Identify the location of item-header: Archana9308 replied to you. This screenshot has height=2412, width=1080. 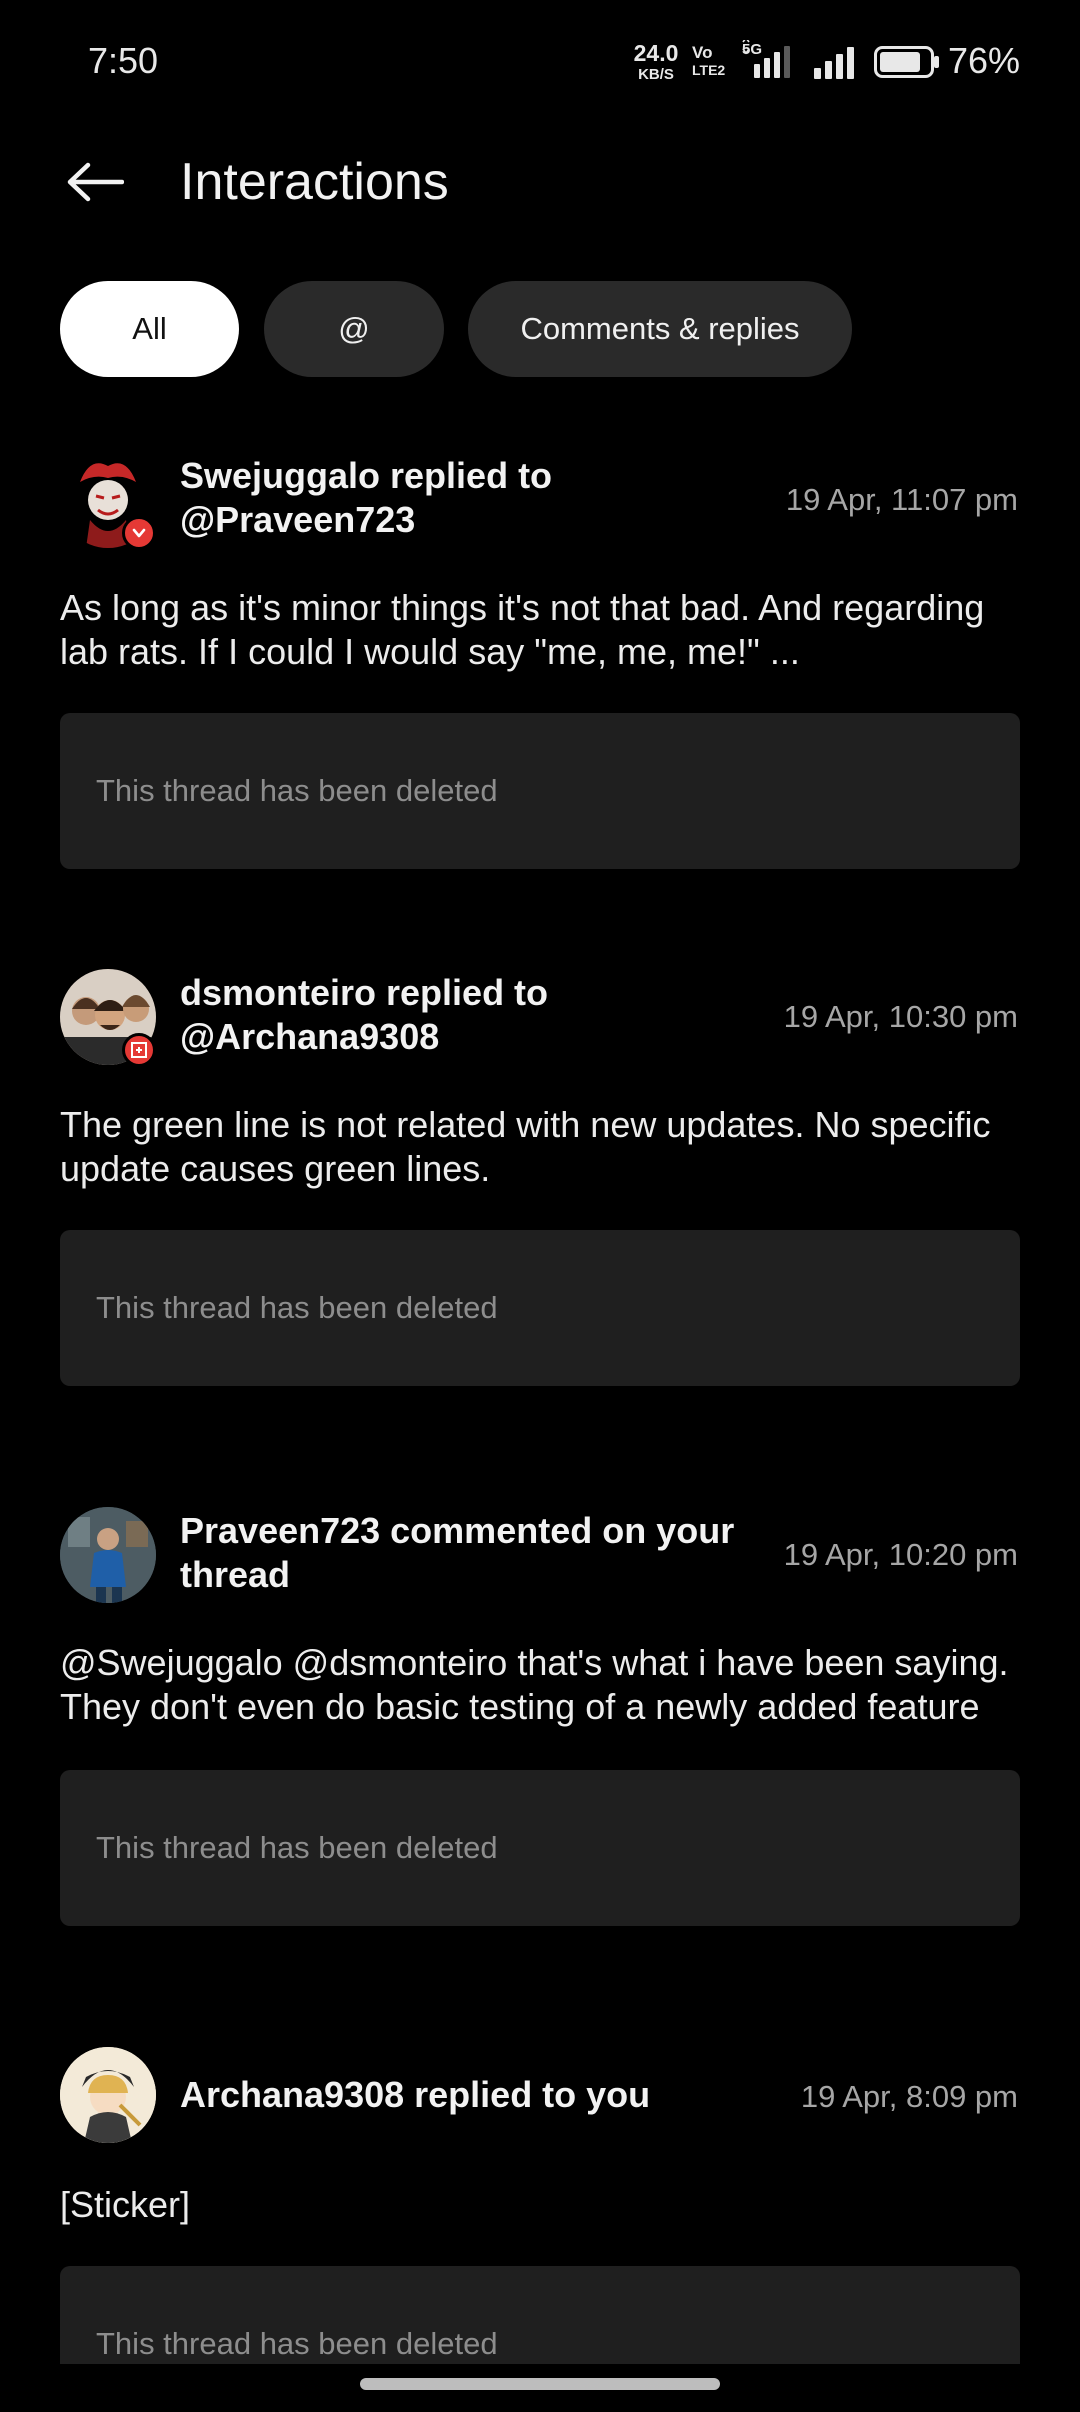
(415, 2094).